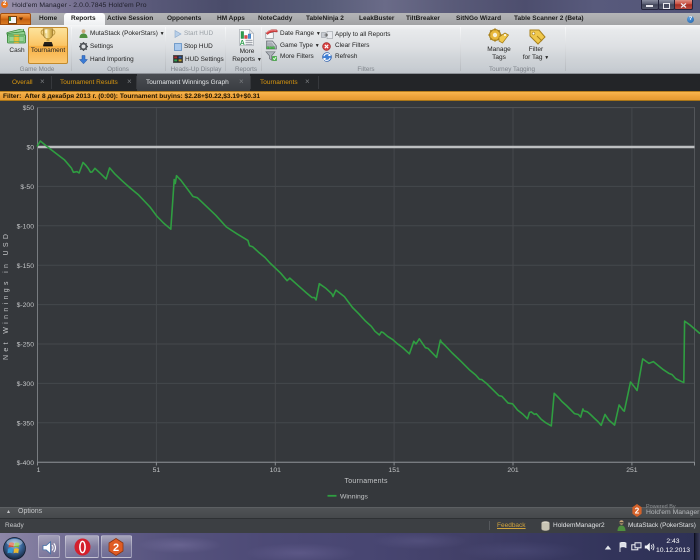  I want to click on svg-text: $-200, so click(26, 305).